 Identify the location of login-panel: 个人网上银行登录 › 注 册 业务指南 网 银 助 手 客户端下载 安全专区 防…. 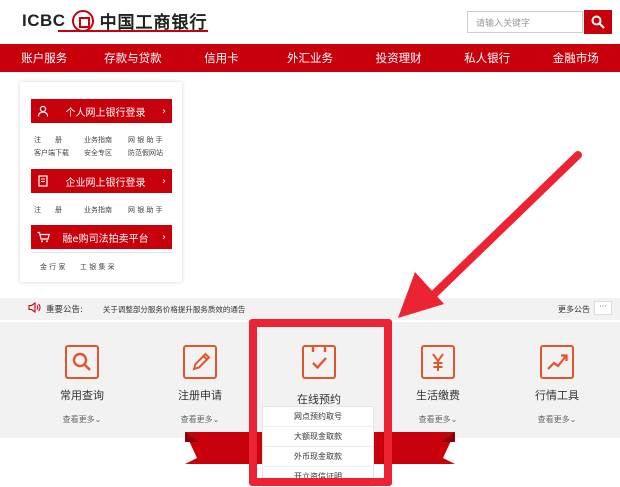
(101, 182).